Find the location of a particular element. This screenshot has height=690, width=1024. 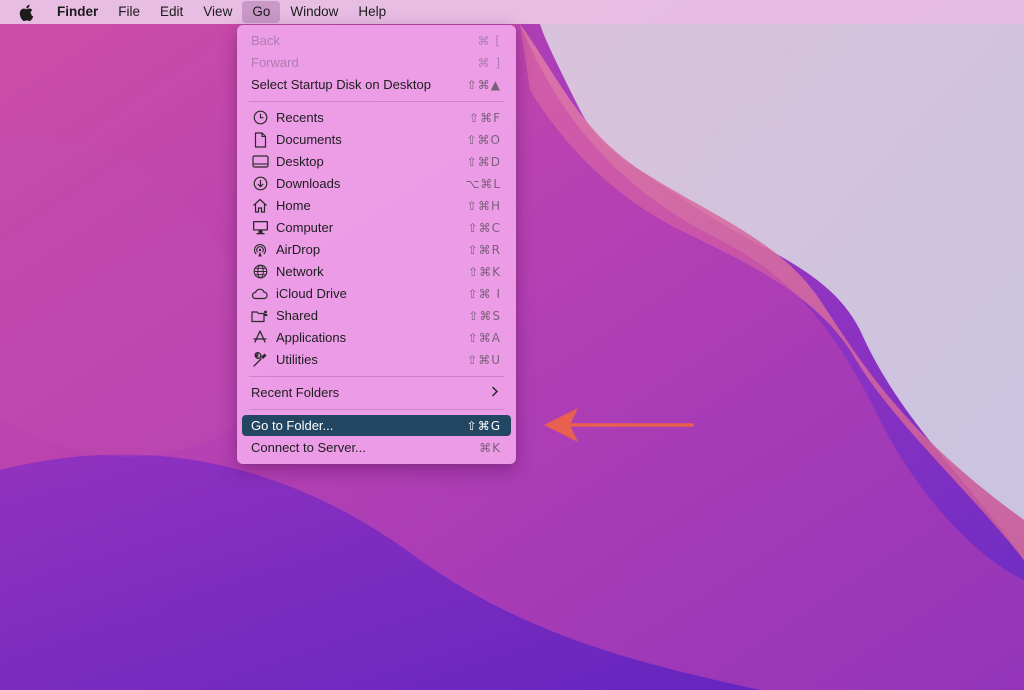

menu-item-airdrop: AirDrop ⇧⌘R is located at coordinates (376, 249).